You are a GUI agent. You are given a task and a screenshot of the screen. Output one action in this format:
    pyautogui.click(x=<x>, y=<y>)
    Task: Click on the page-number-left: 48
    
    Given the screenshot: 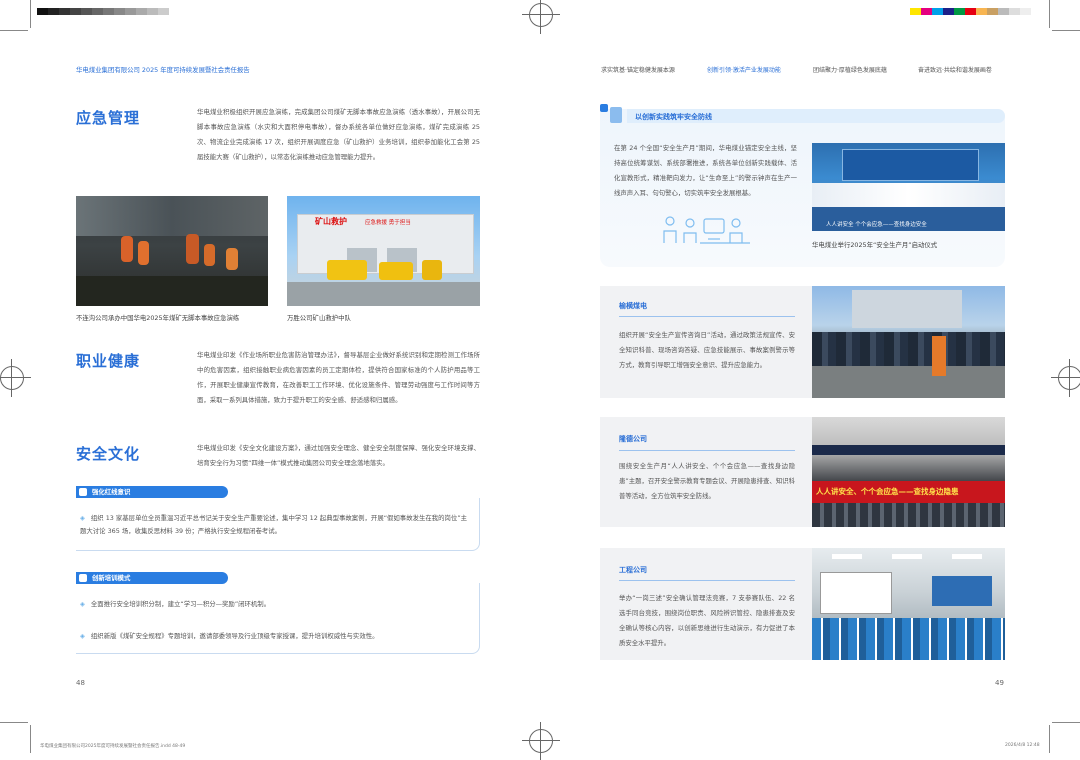 What is the action you would take?
    pyautogui.click(x=80, y=683)
    